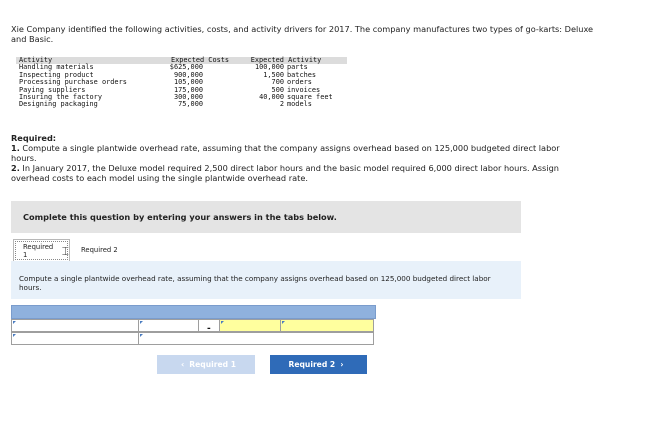  I want to click on next-button-label: Required 2, so click(312, 364).